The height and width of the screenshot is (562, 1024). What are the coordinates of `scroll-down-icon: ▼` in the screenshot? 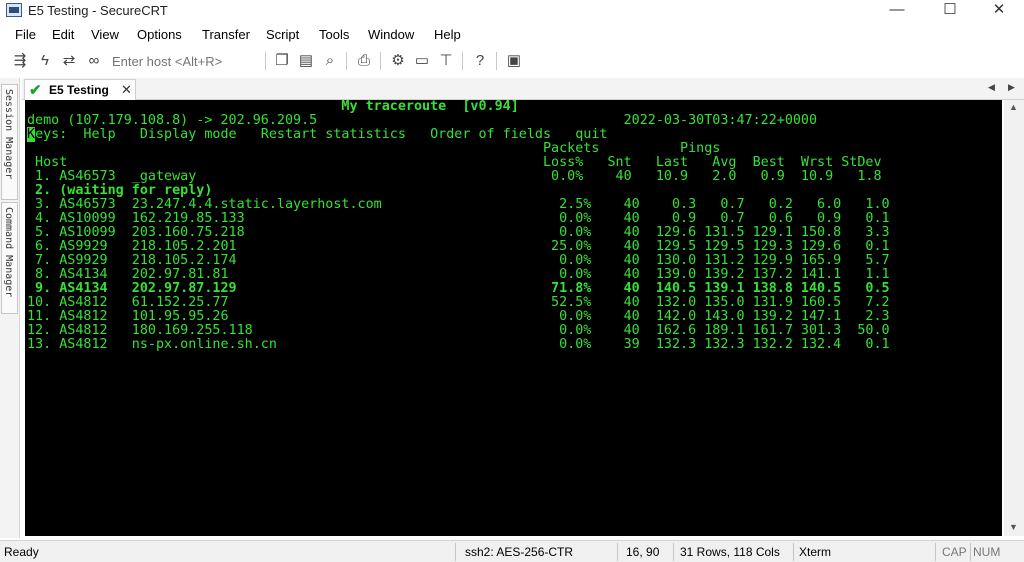 It's located at (1013, 527).